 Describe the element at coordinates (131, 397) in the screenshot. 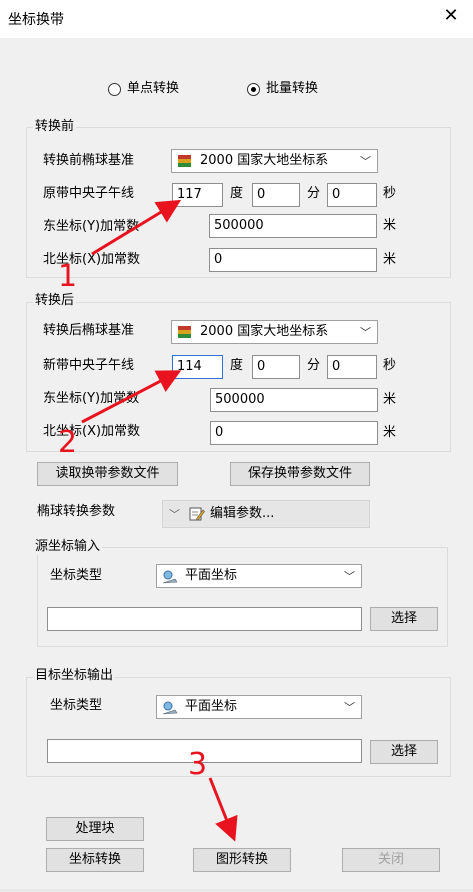

I see `arrow-step2` at that location.